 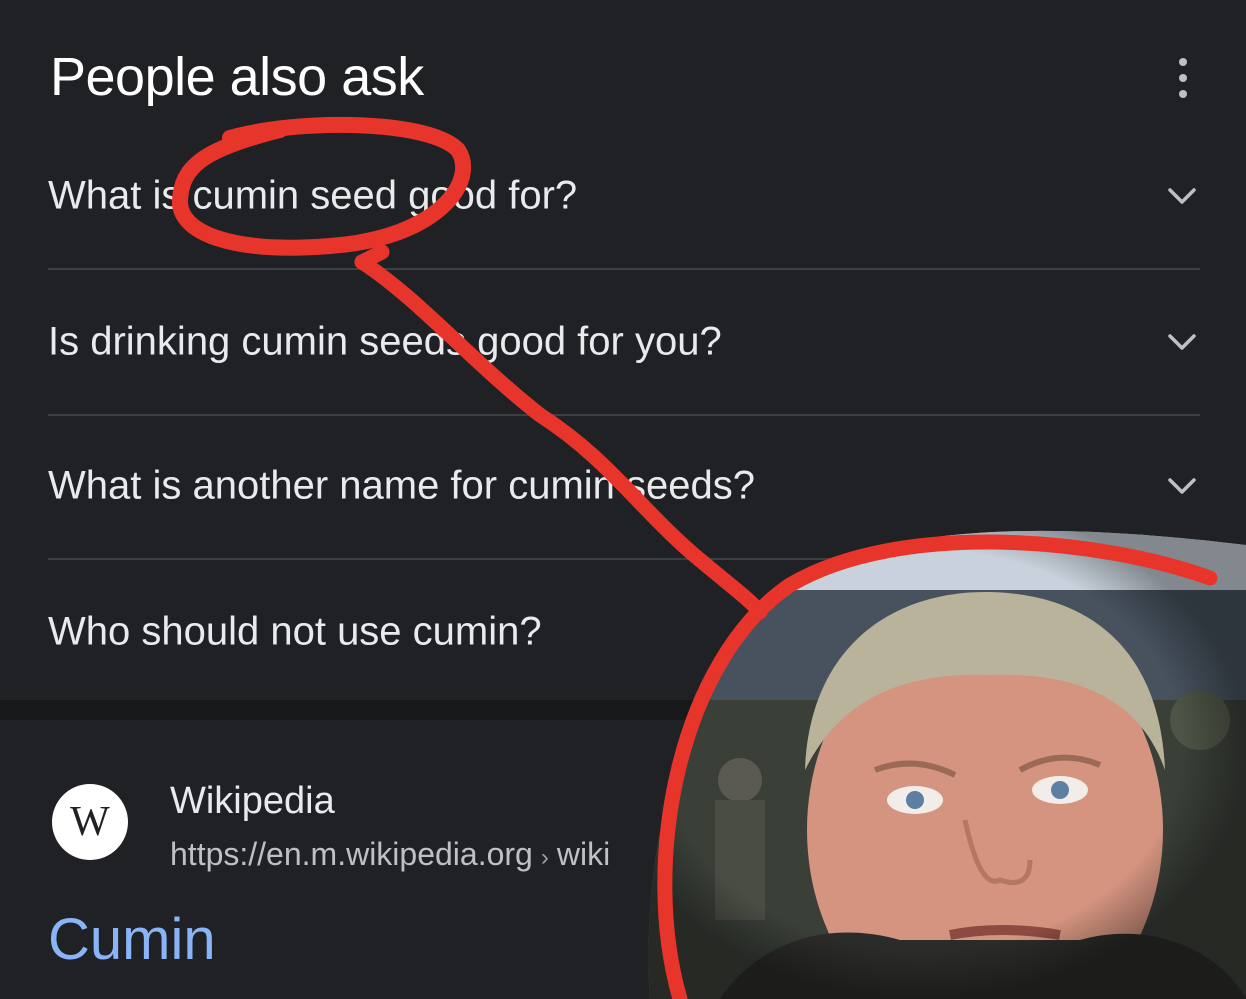 What do you see at coordinates (624, 197) in the screenshot?
I see `question-item: What is cumin seed good for?` at bounding box center [624, 197].